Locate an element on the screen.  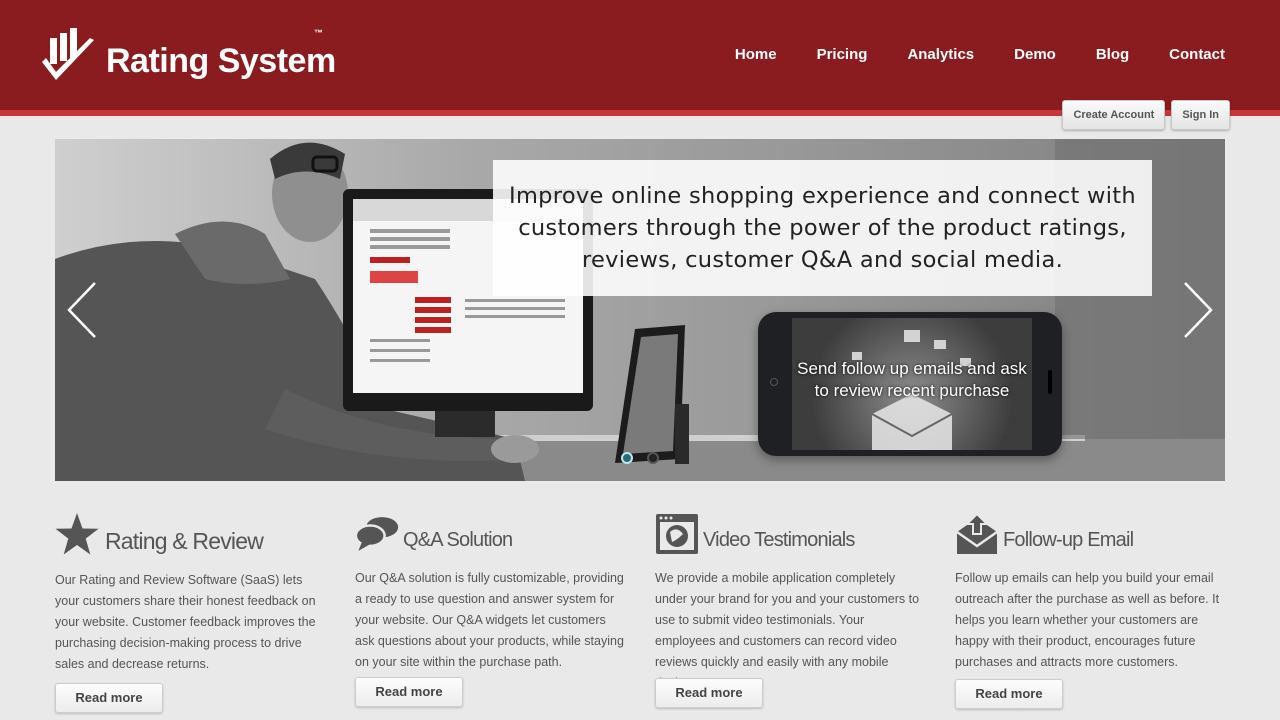
phone-home-button is located at coordinates (1050, 382).